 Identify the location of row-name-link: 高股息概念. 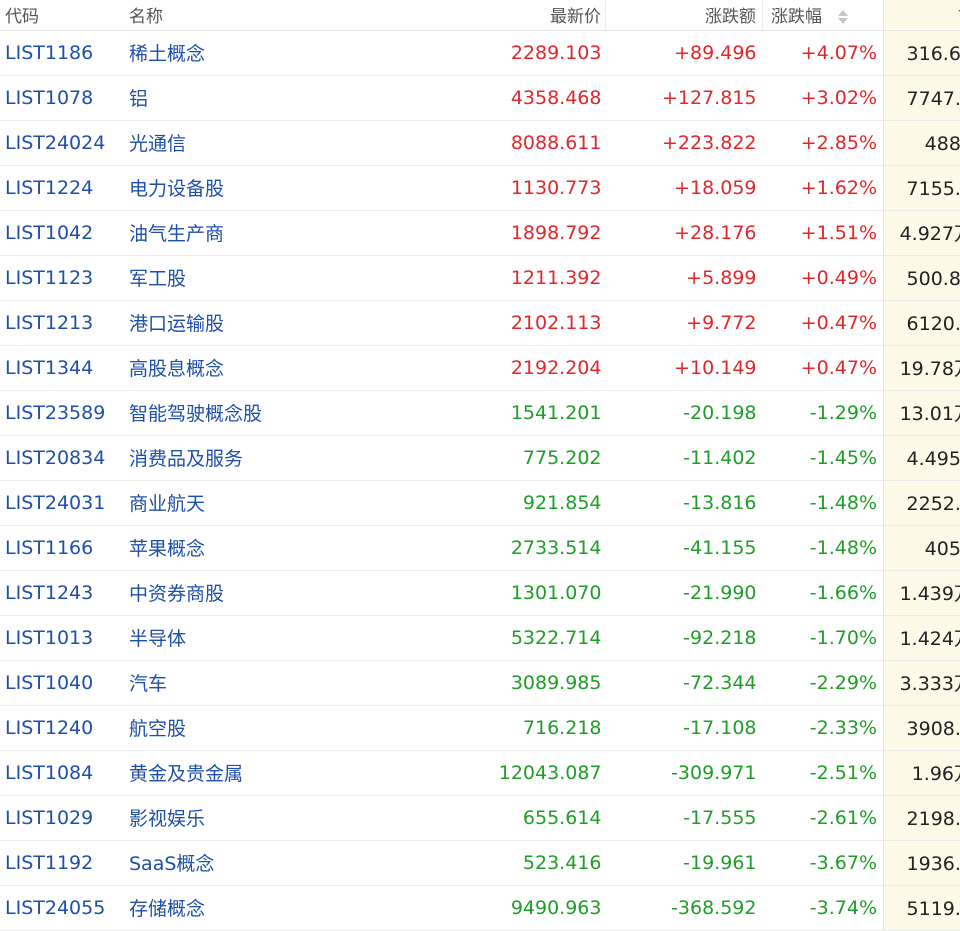
(173, 369).